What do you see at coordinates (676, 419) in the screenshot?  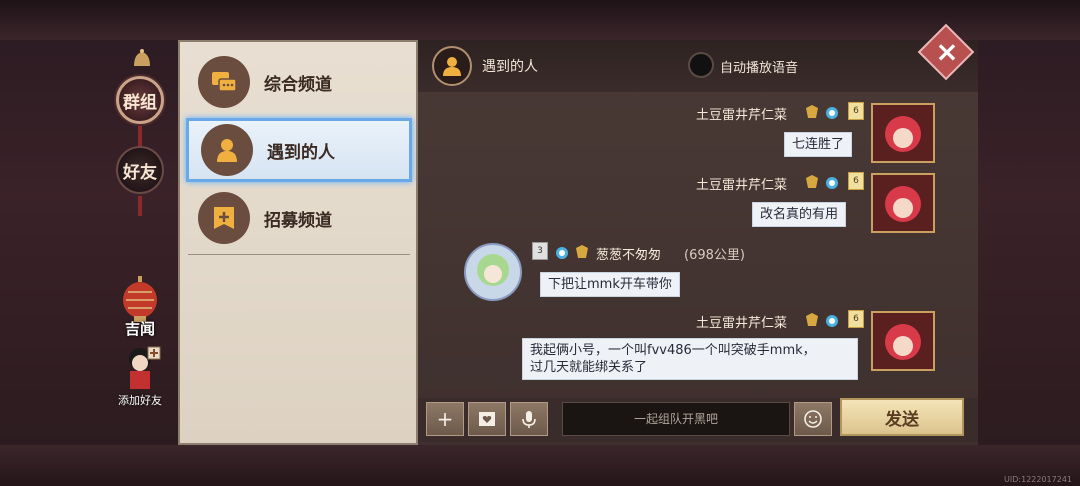 I see `chat-text-input: 一起组队开黑吧` at bounding box center [676, 419].